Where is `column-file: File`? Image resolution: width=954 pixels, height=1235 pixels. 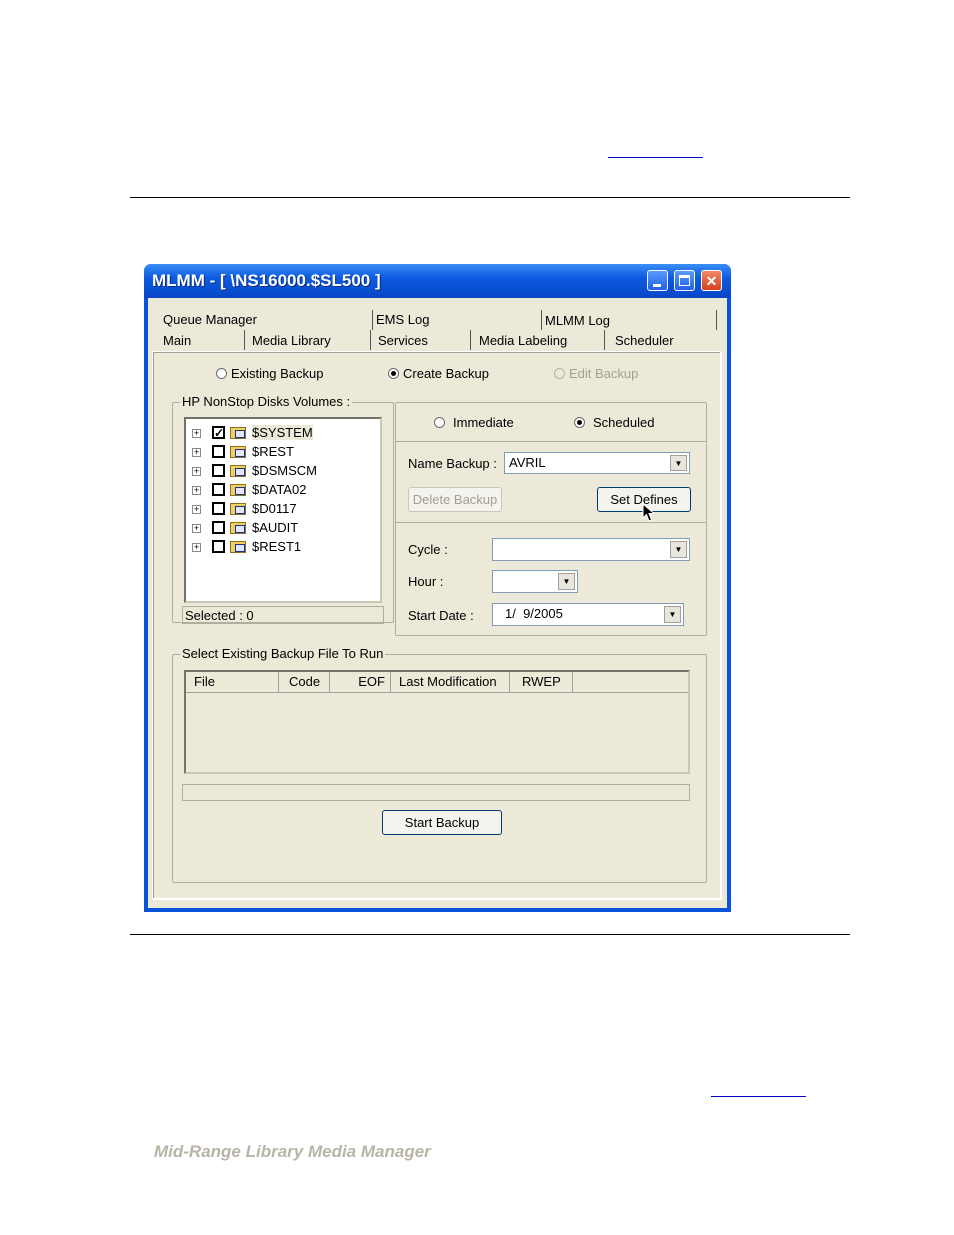
column-file: File is located at coordinates (232, 682).